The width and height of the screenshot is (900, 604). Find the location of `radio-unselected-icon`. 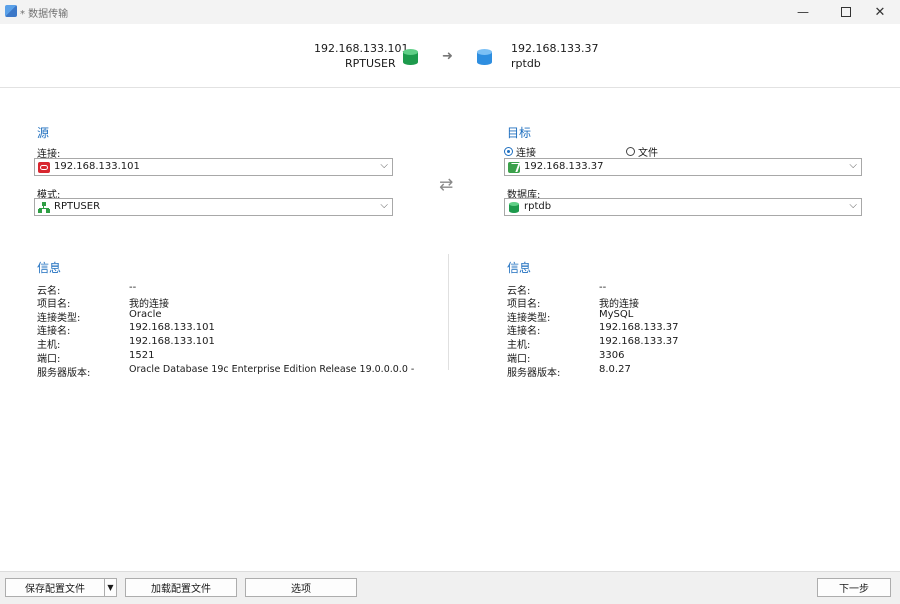

radio-unselected-icon is located at coordinates (630, 151).